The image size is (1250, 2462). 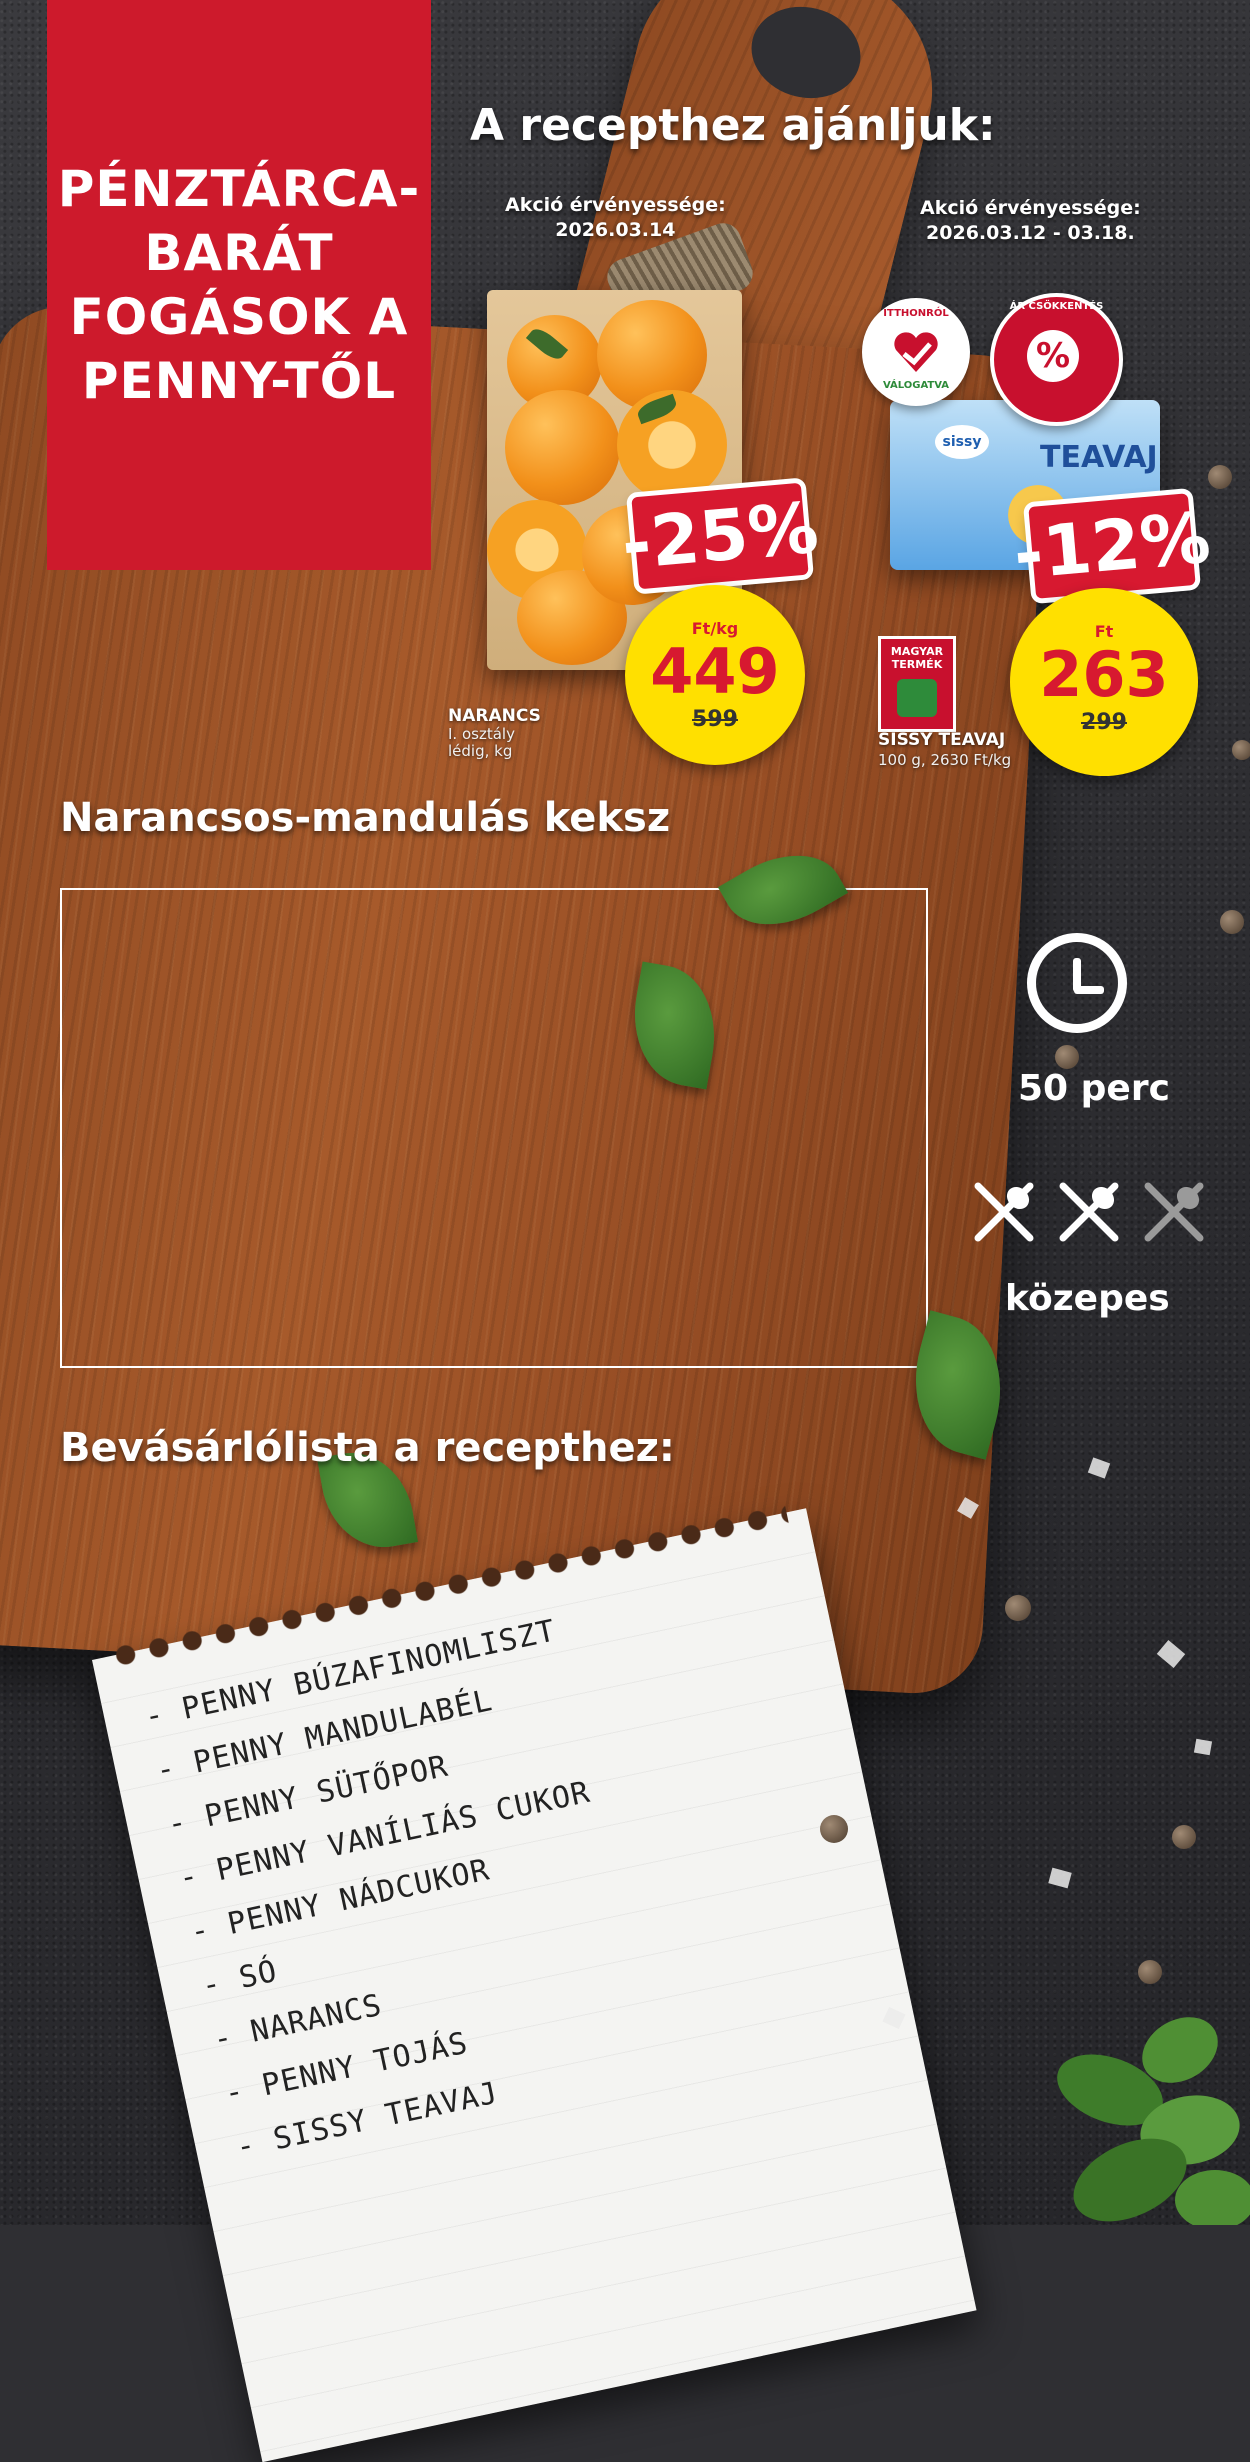 I want to click on clock-icon, so click(x=1077, y=983).